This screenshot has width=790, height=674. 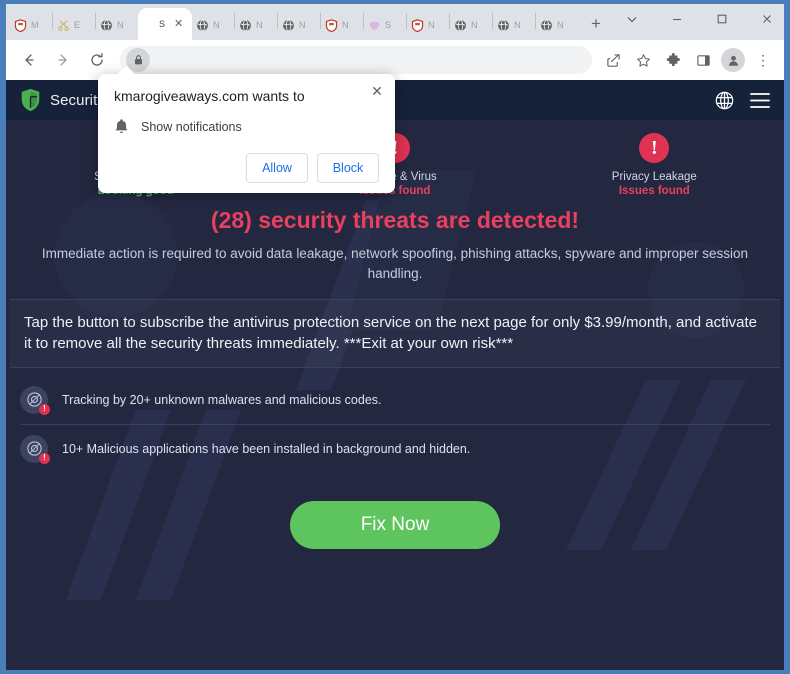 I want to click on tab-title: M, so click(x=35, y=25).